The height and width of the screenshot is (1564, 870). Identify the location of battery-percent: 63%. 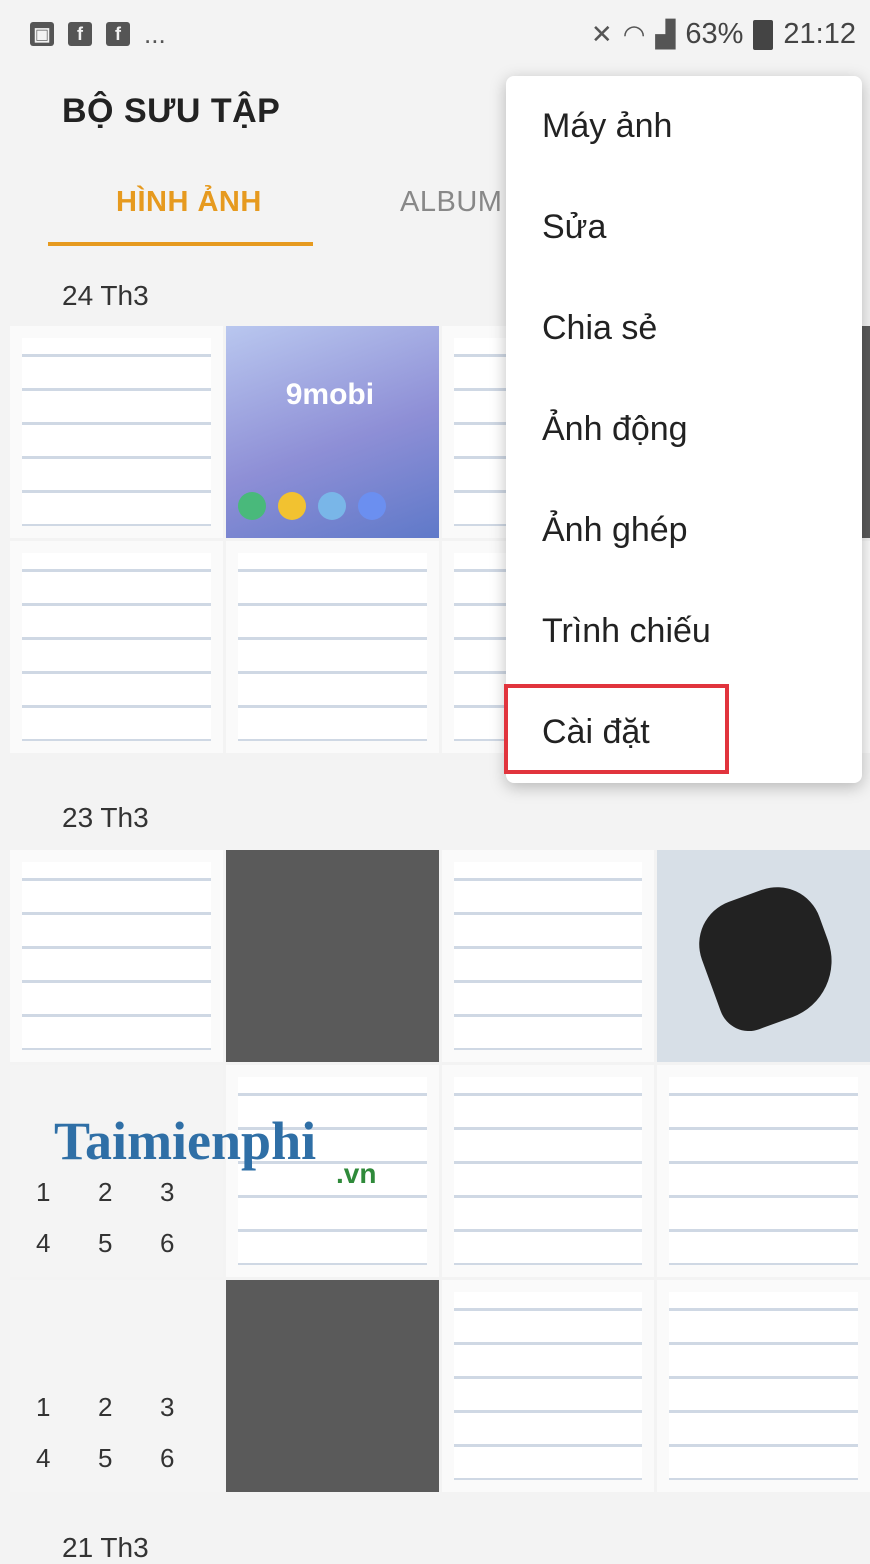
(714, 34).